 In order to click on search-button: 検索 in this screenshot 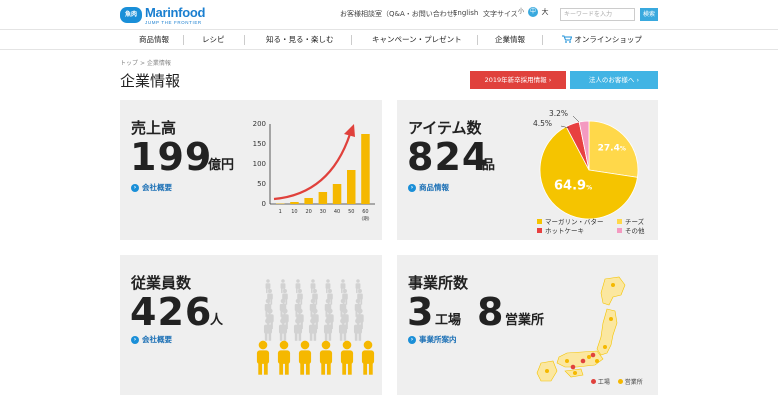, I will do `click(649, 14)`.